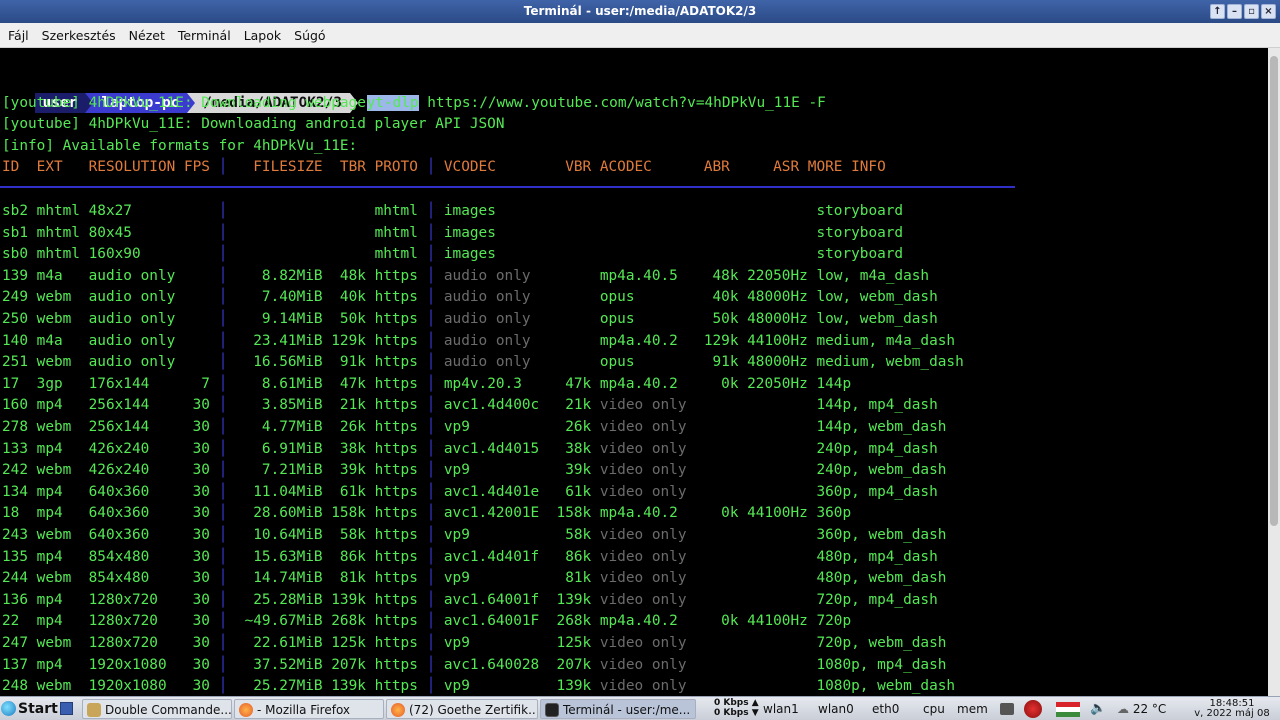  Describe the element at coordinates (110, 383) in the screenshot. I see `row-cell: 17 3gp 176x144 7` at that location.